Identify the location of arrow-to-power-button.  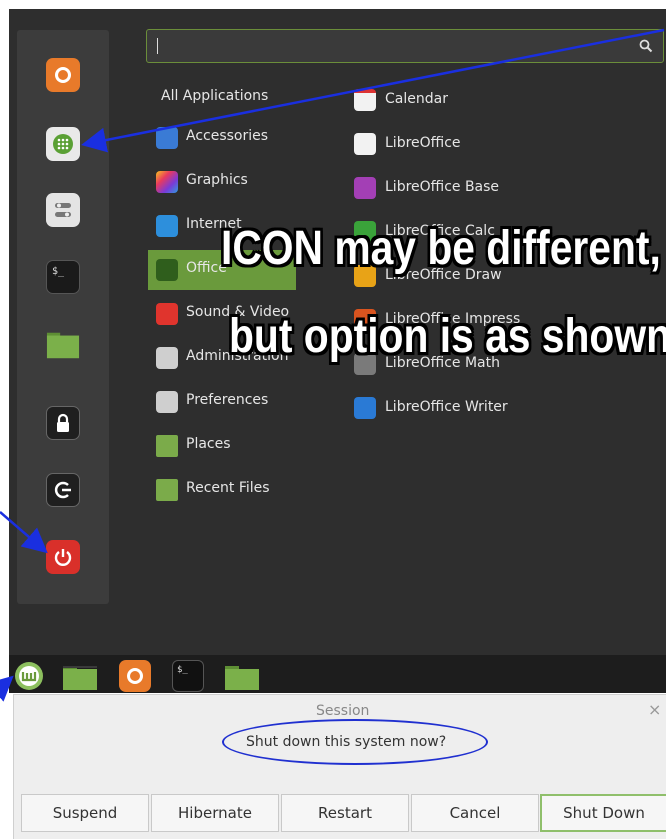
(24, 532).